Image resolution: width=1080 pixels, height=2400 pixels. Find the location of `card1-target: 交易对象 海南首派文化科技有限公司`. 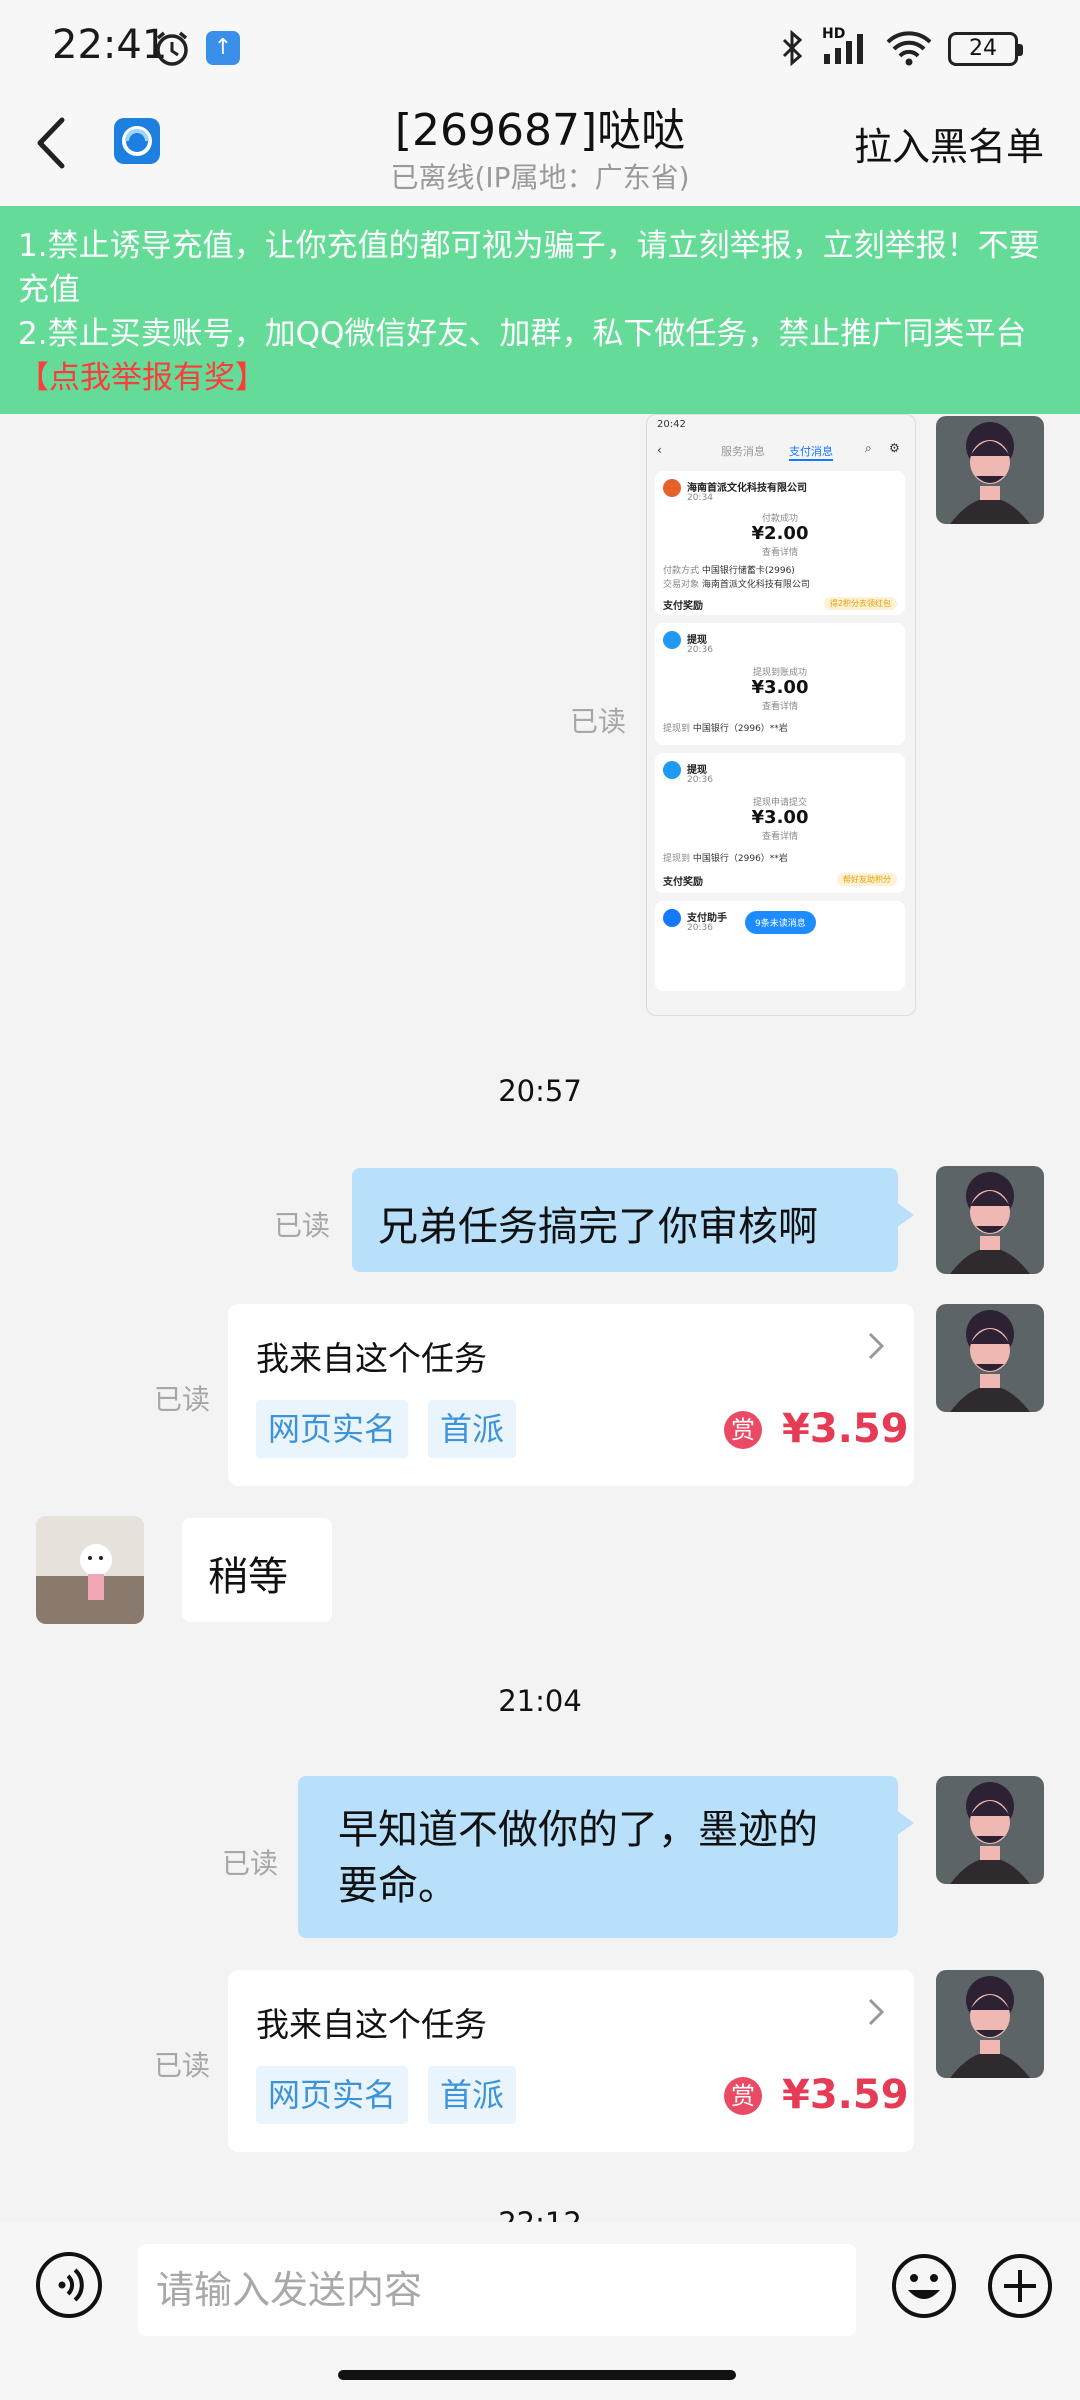

card1-target: 交易对象 海南首派文化科技有限公司 is located at coordinates (736, 583).